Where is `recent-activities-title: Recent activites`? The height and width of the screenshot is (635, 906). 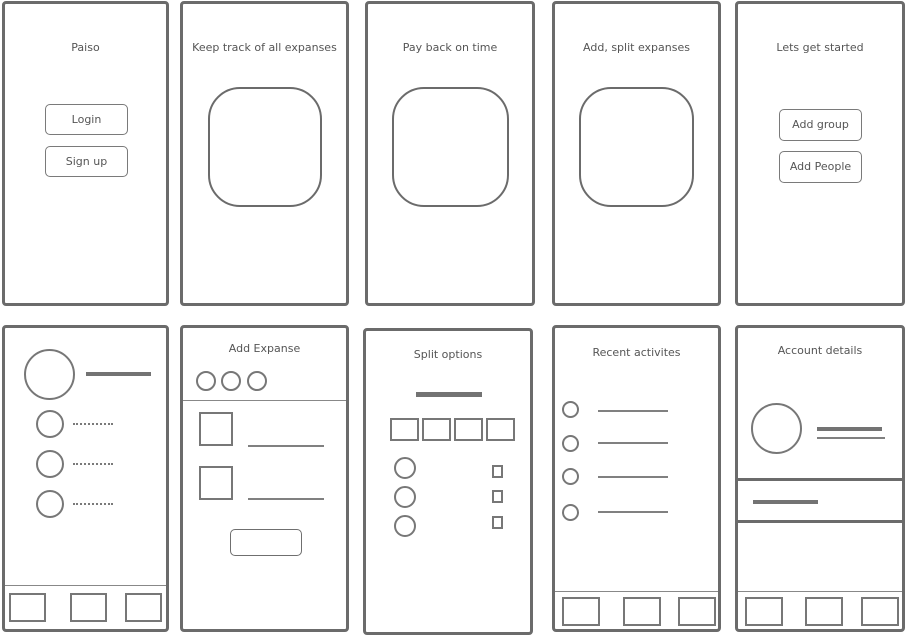
recent-activities-title: Recent activites is located at coordinates (636, 352).